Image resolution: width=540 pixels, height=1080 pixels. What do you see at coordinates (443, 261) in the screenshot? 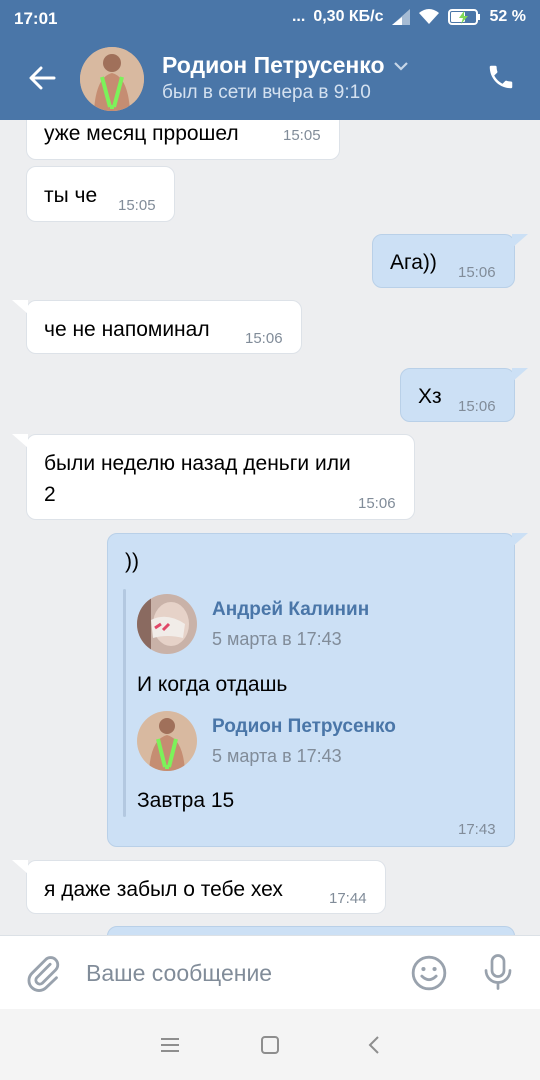
I see `outgoing-message: Ага)) 15:06` at bounding box center [443, 261].